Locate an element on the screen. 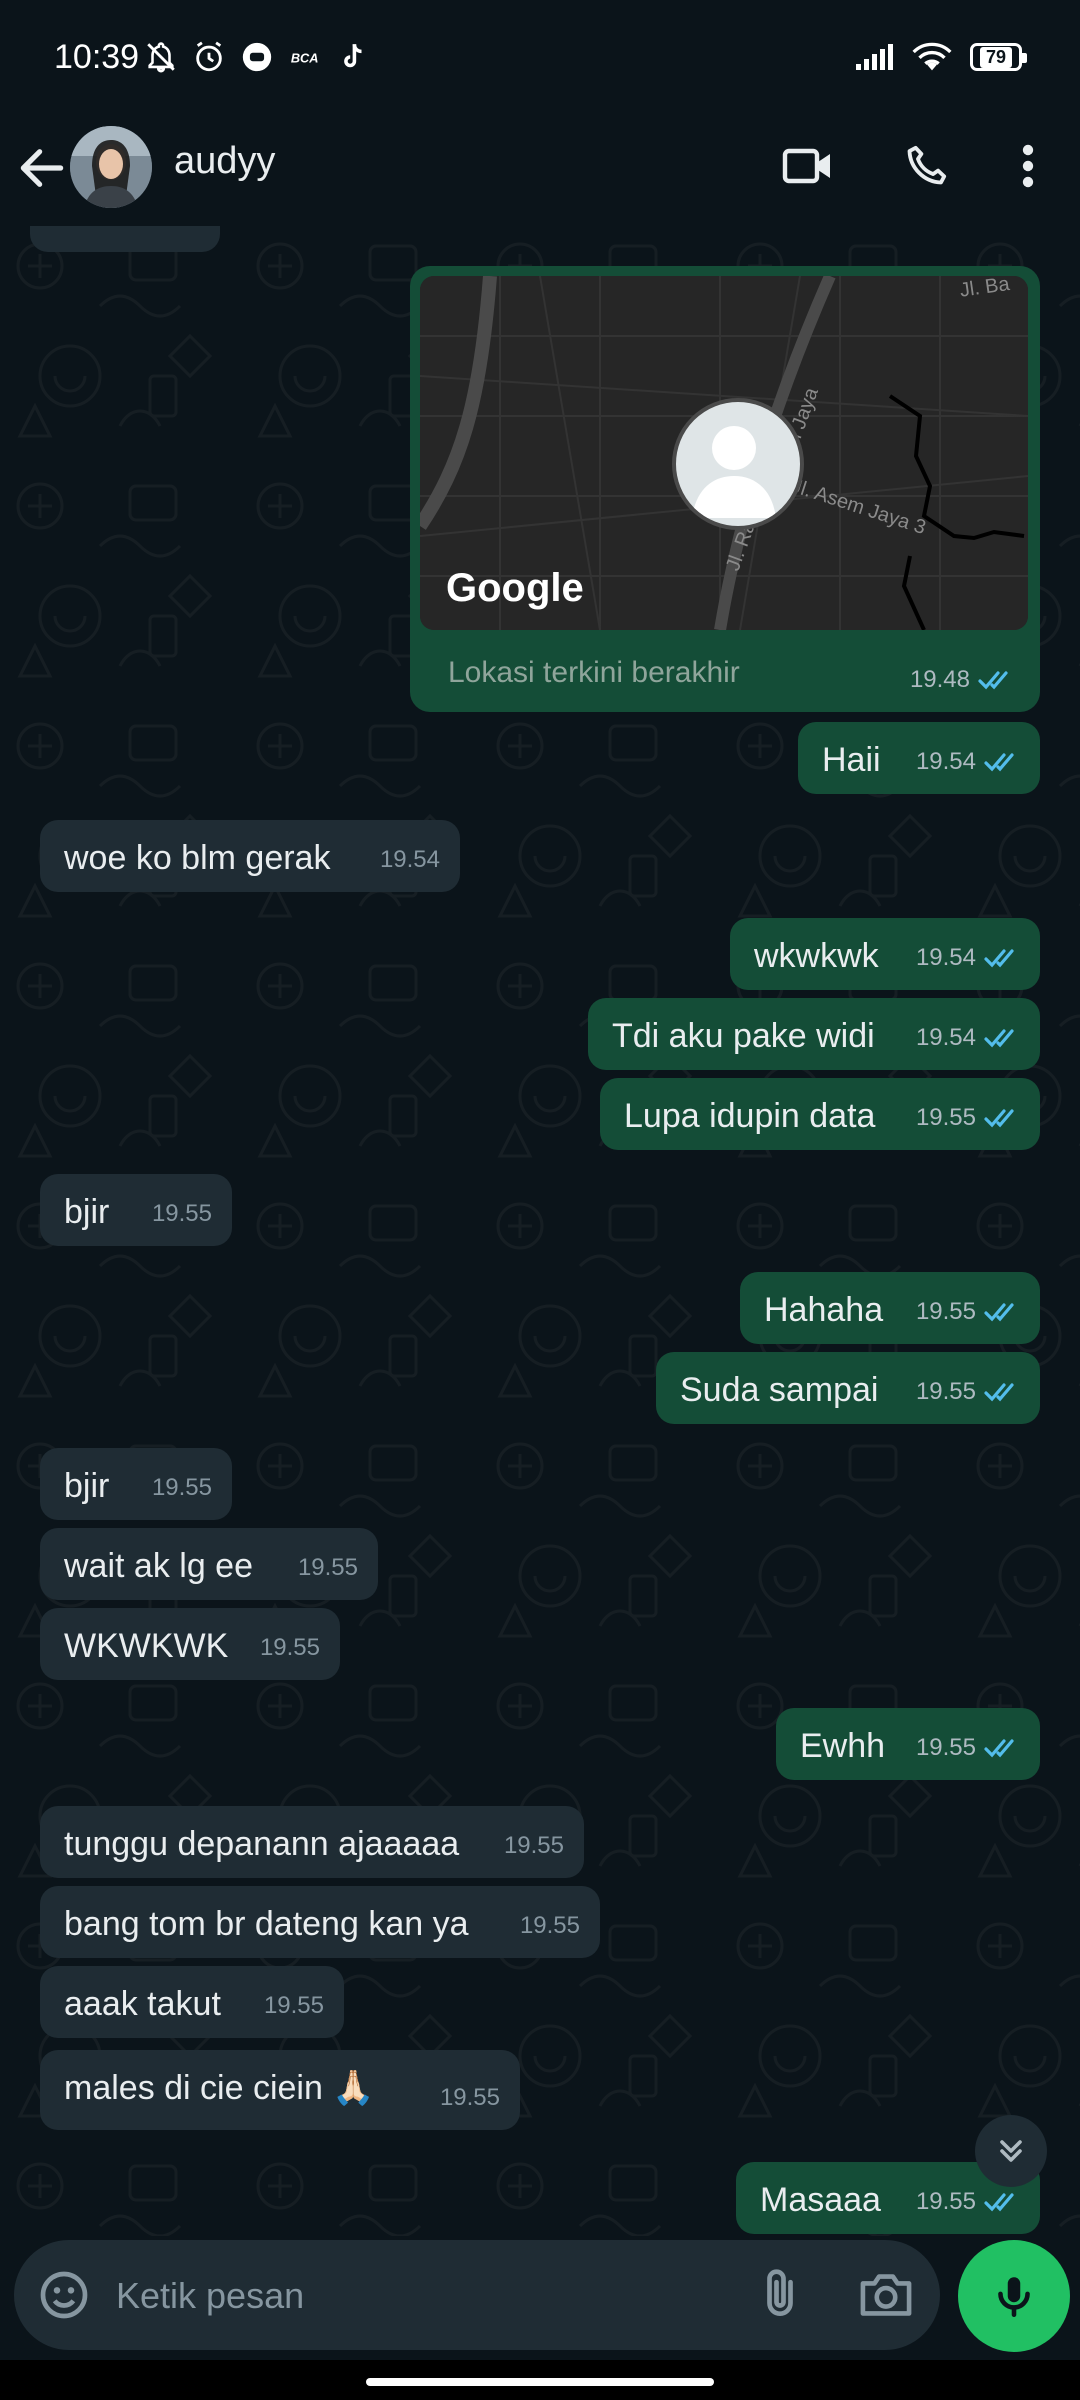 Image resolution: width=1080 pixels, height=2400 pixels. outgoing-message: Haii 19.54 is located at coordinates (919, 758).